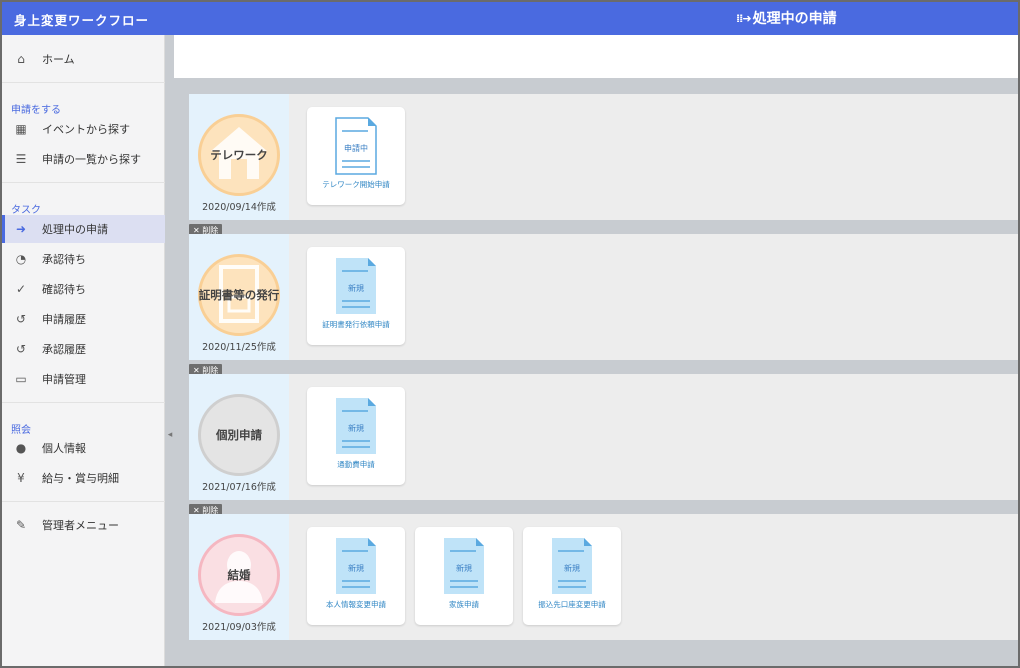 The width and height of the screenshot is (1020, 668). I want to click on person-icon: ●, so click(21, 448).